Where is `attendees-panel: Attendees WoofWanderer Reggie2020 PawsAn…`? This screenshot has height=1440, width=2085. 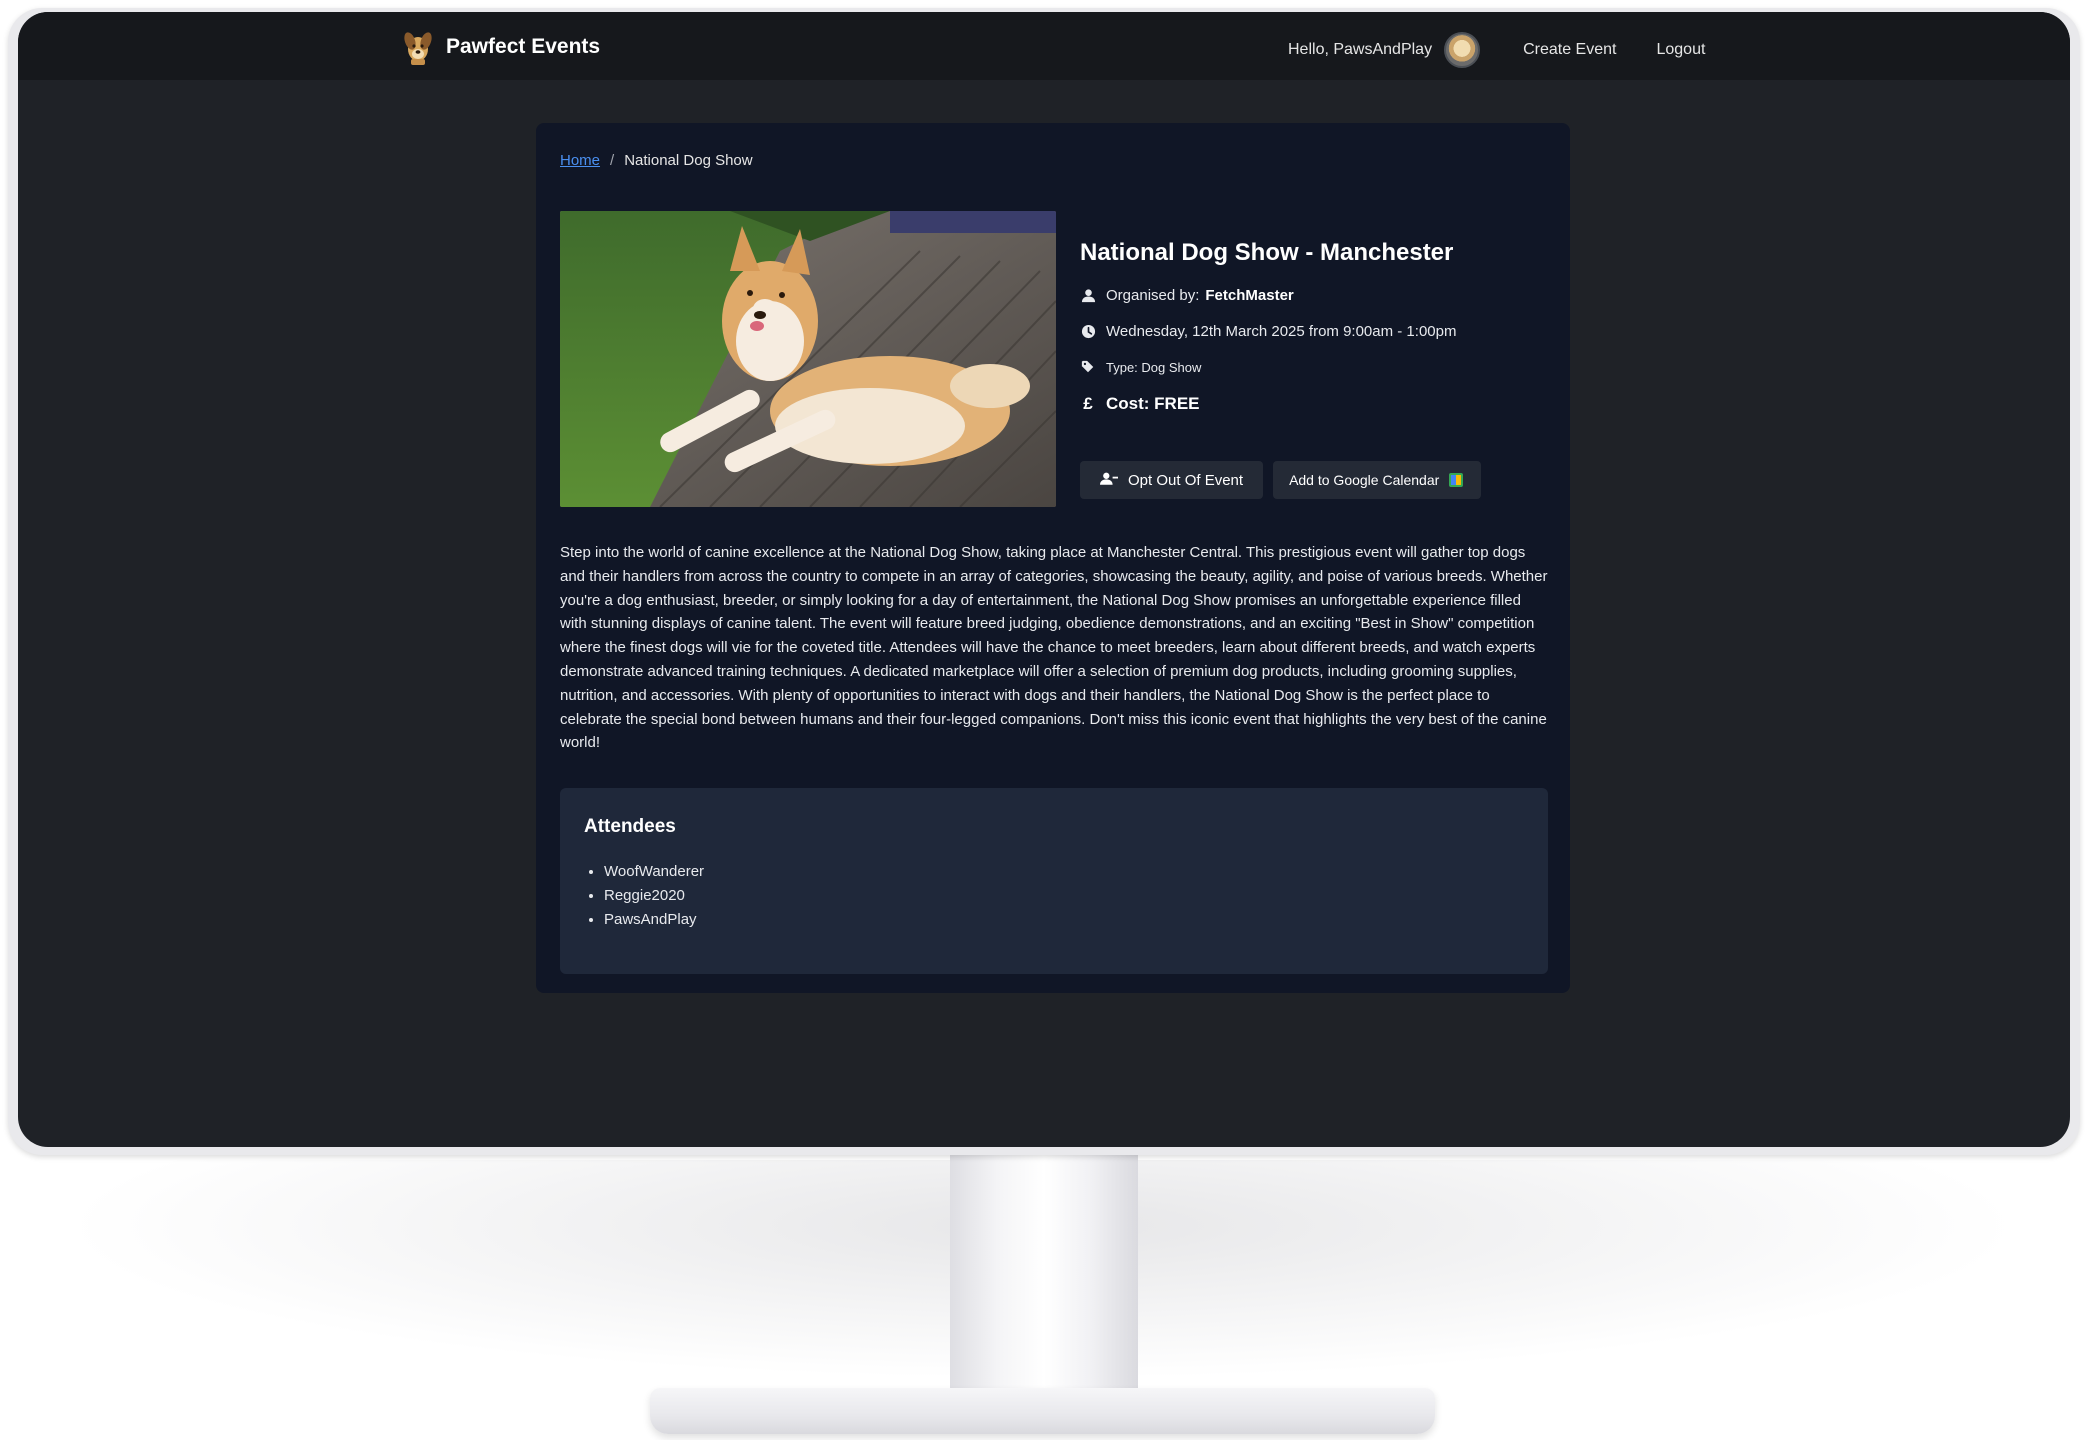
attendees-panel: Attendees WoofWanderer Reggie2020 PawsAn… is located at coordinates (1054, 881).